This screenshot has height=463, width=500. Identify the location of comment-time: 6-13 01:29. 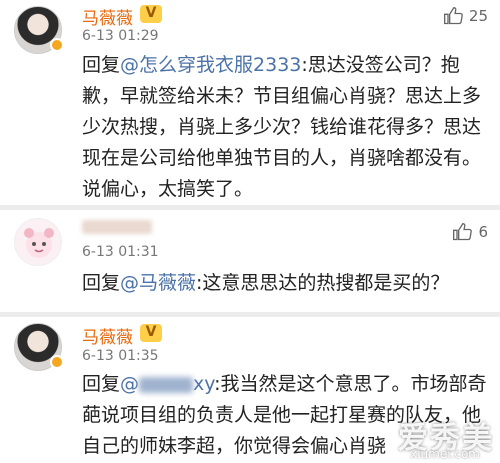
(120, 36).